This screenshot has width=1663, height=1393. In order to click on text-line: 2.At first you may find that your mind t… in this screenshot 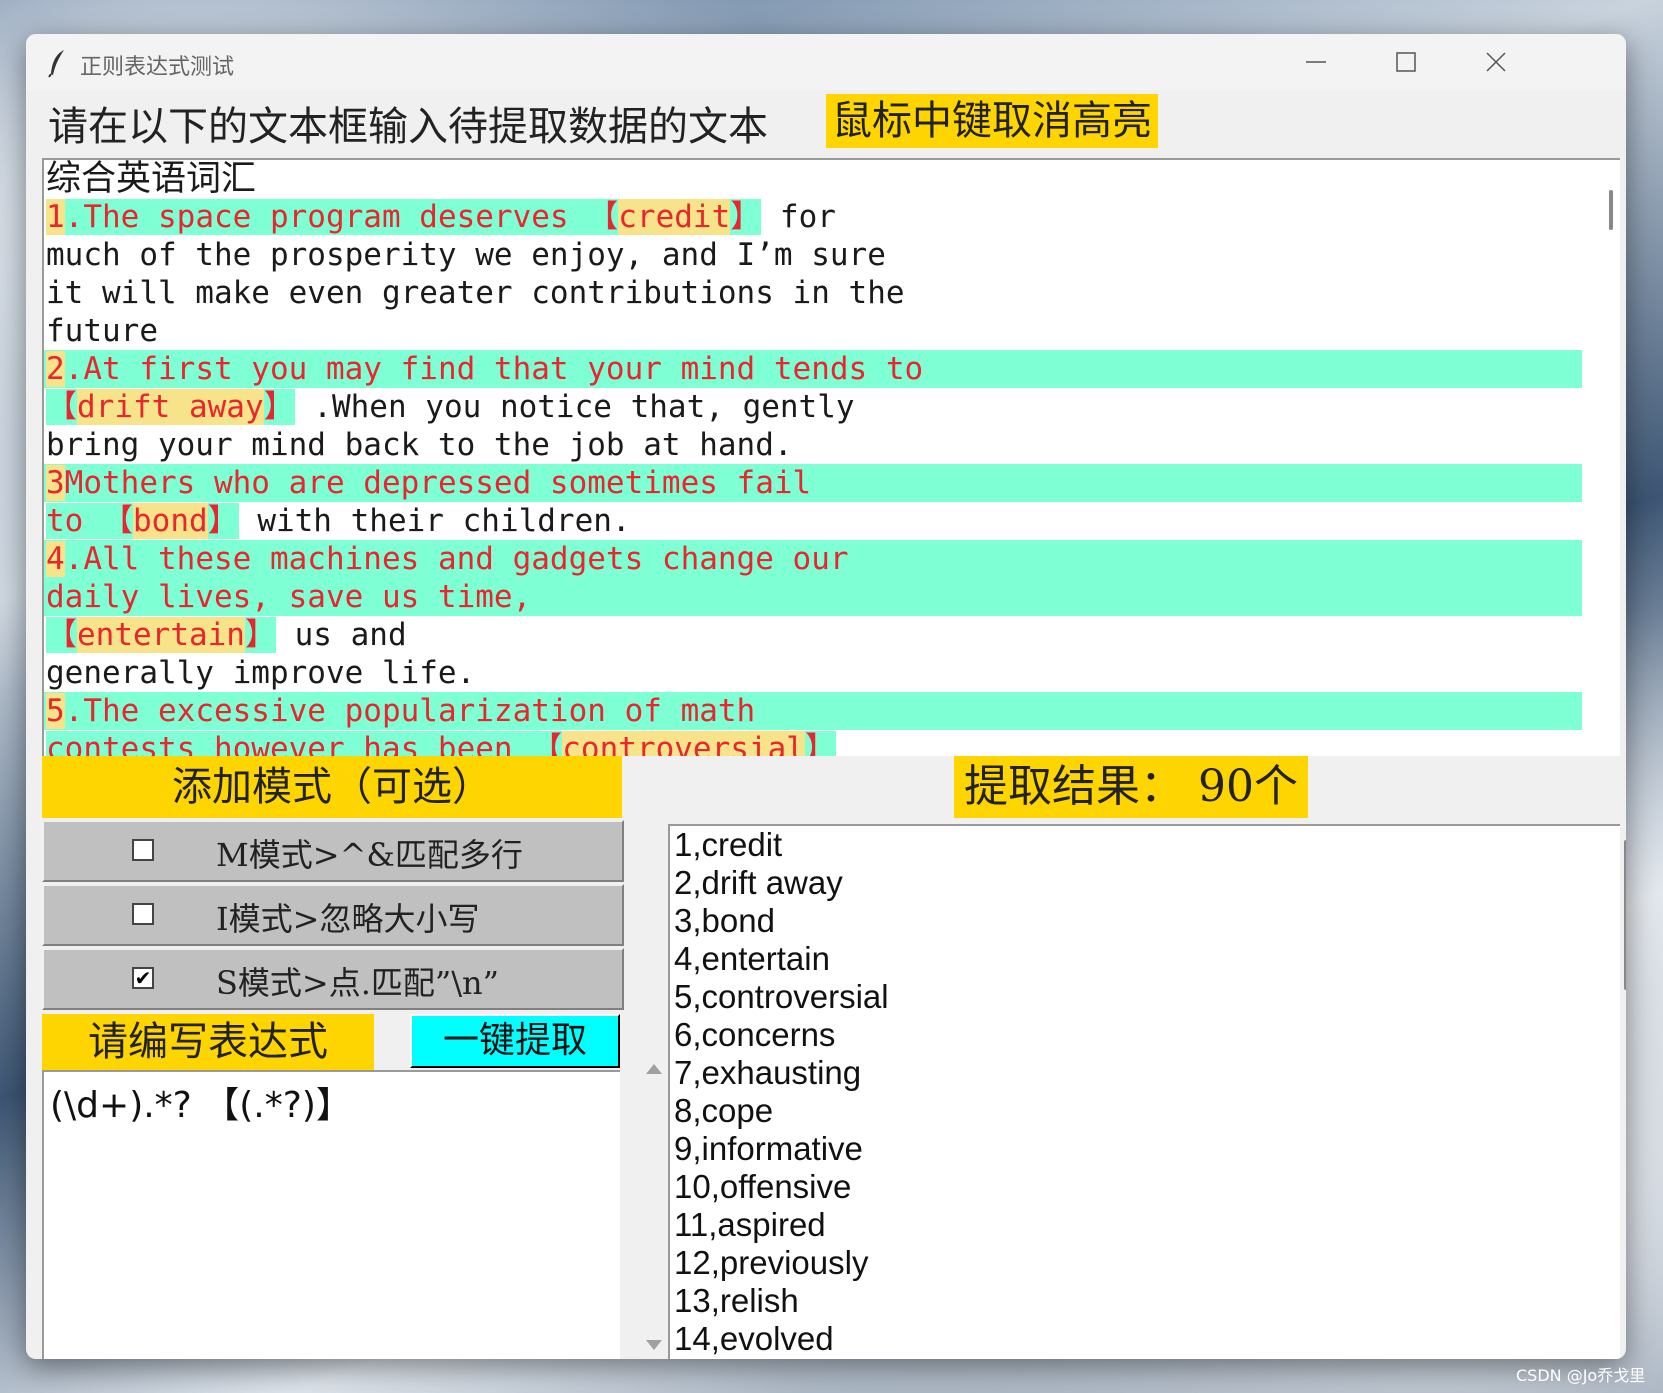, I will do `click(824, 369)`.